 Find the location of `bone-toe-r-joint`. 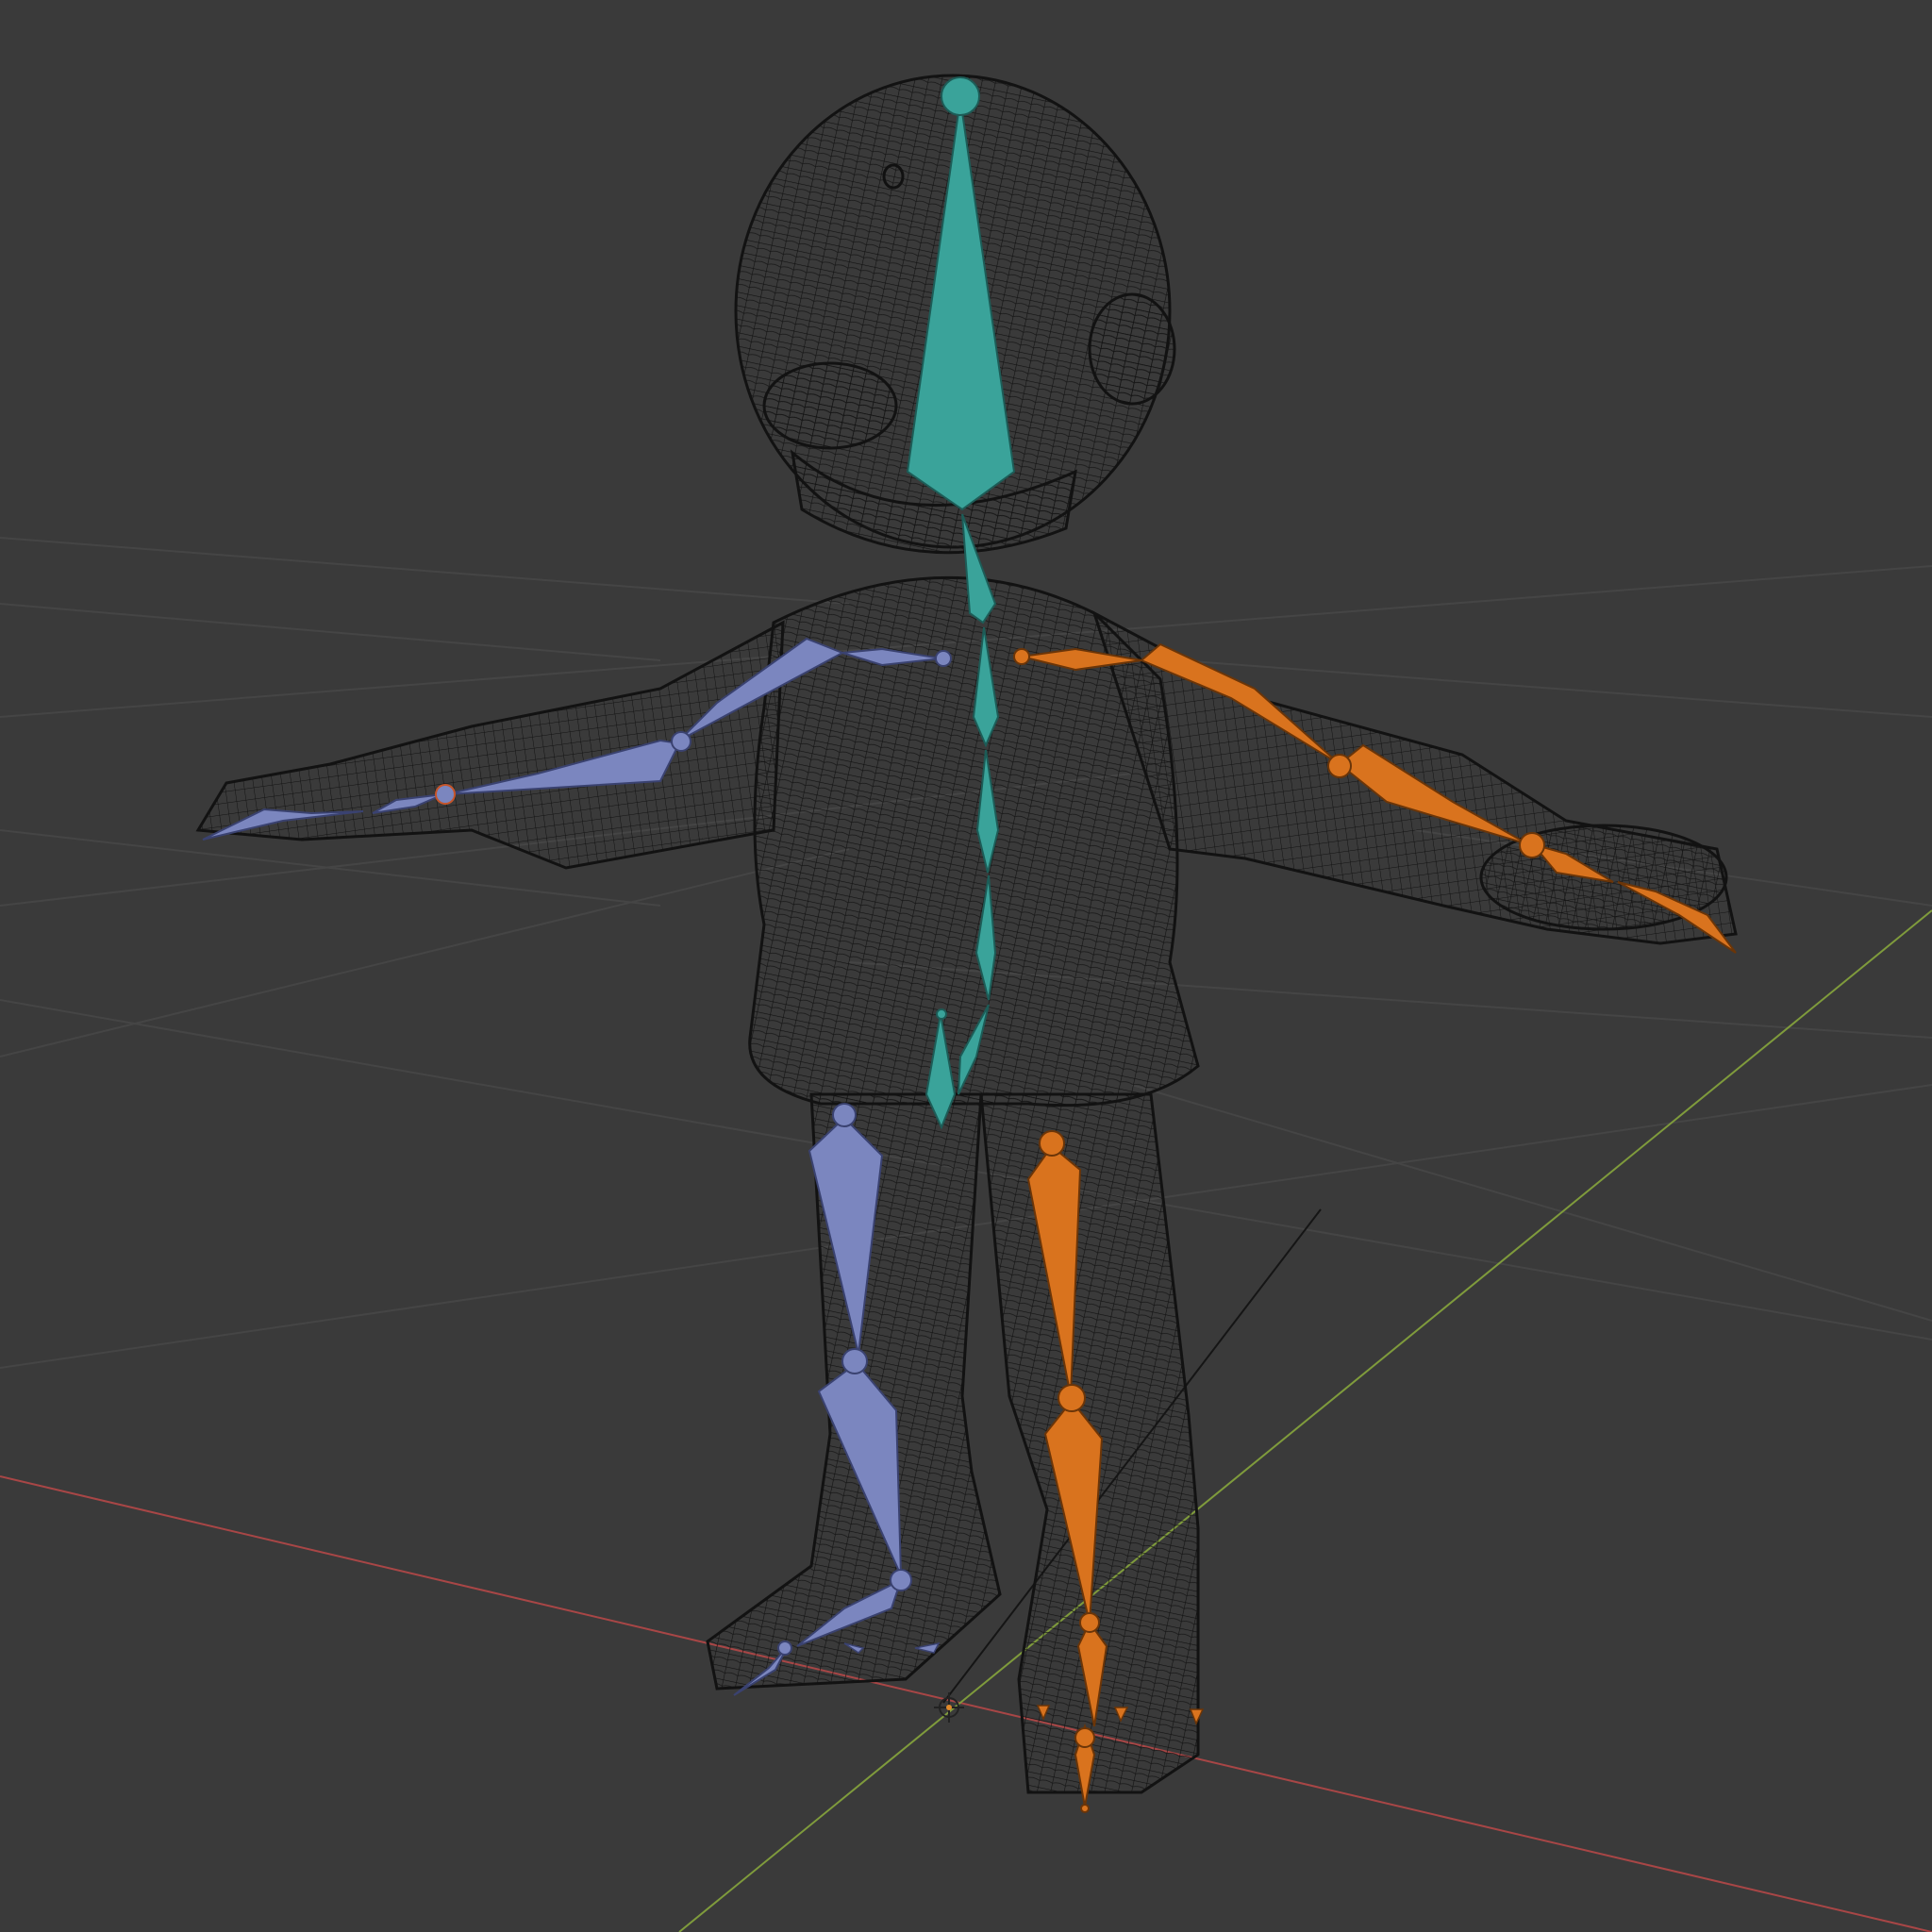

bone-toe-r-joint is located at coordinates (1084, 1738).